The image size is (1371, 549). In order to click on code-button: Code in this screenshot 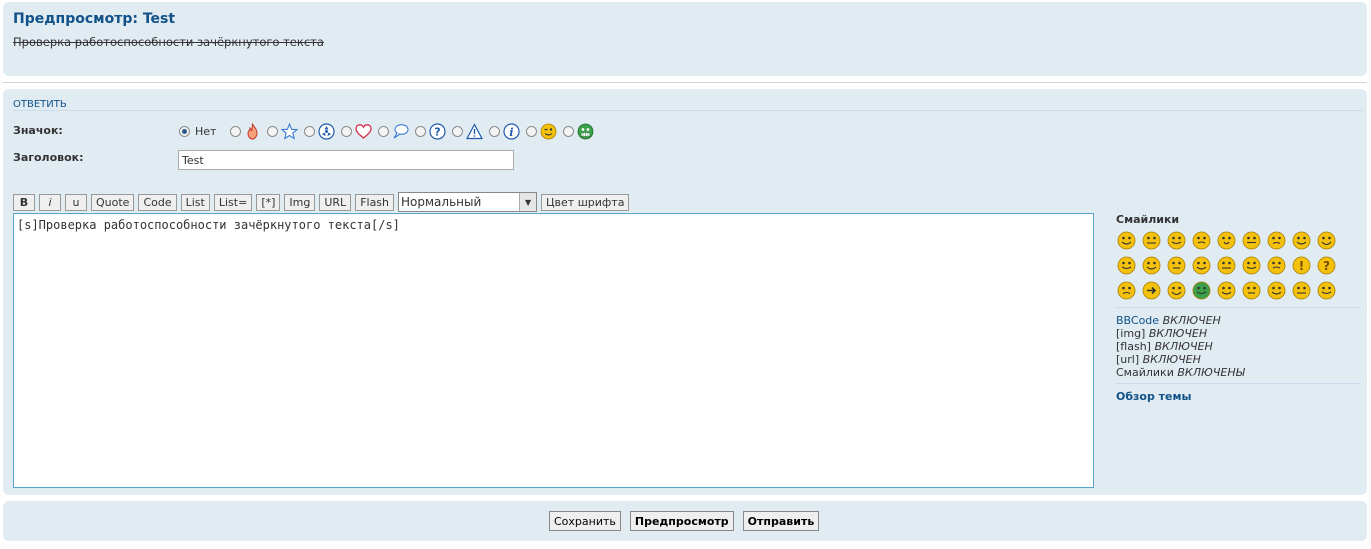, I will do `click(157, 202)`.